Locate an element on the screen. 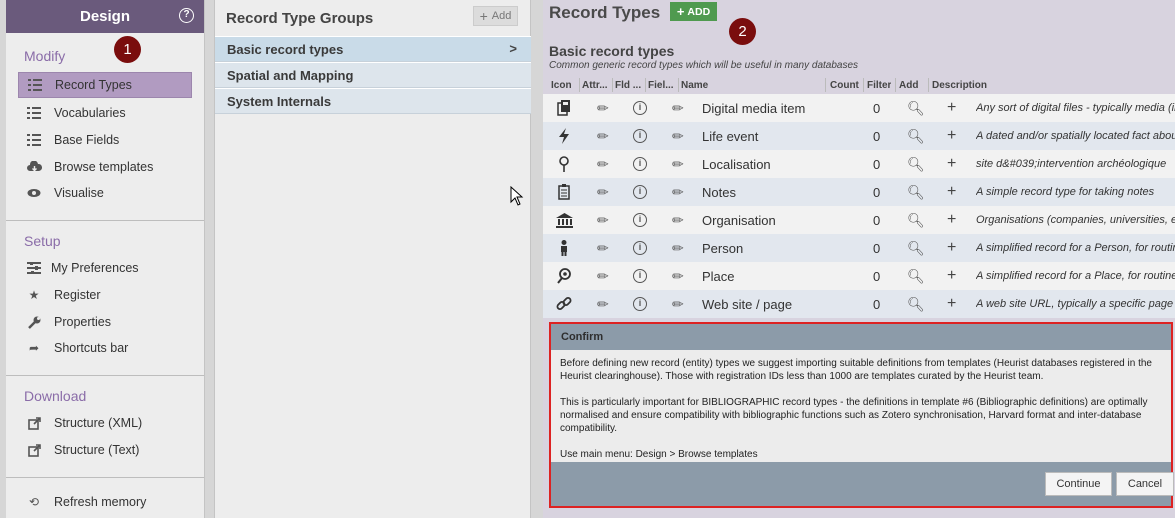  col-header-icon: Icon is located at coordinates (561, 85).